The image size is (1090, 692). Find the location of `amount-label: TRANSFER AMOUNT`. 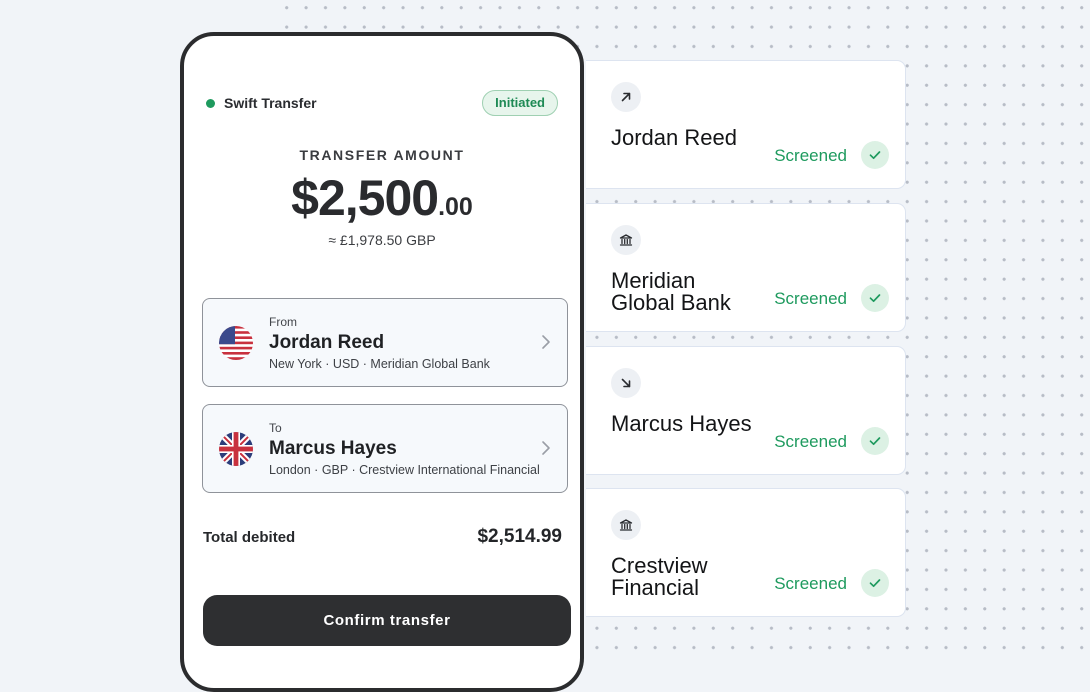

amount-label: TRANSFER AMOUNT is located at coordinates (382, 155).